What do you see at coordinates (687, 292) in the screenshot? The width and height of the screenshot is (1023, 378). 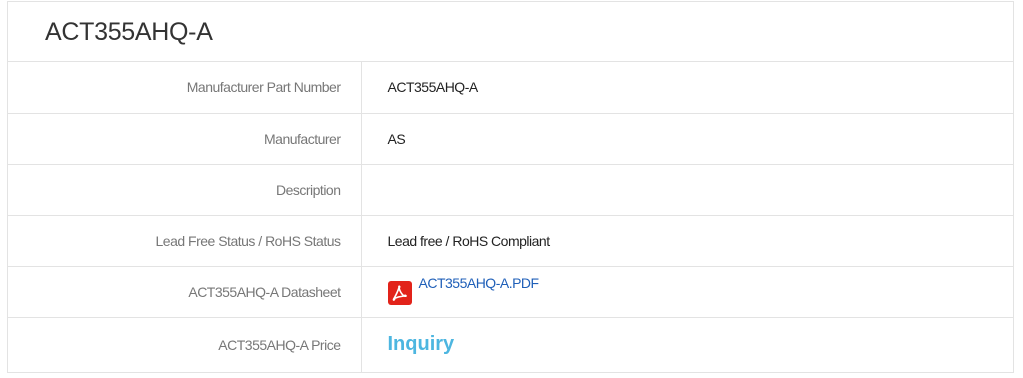 I see `spec-value-datasheet: ACT355AHQ-A.PDF` at bounding box center [687, 292].